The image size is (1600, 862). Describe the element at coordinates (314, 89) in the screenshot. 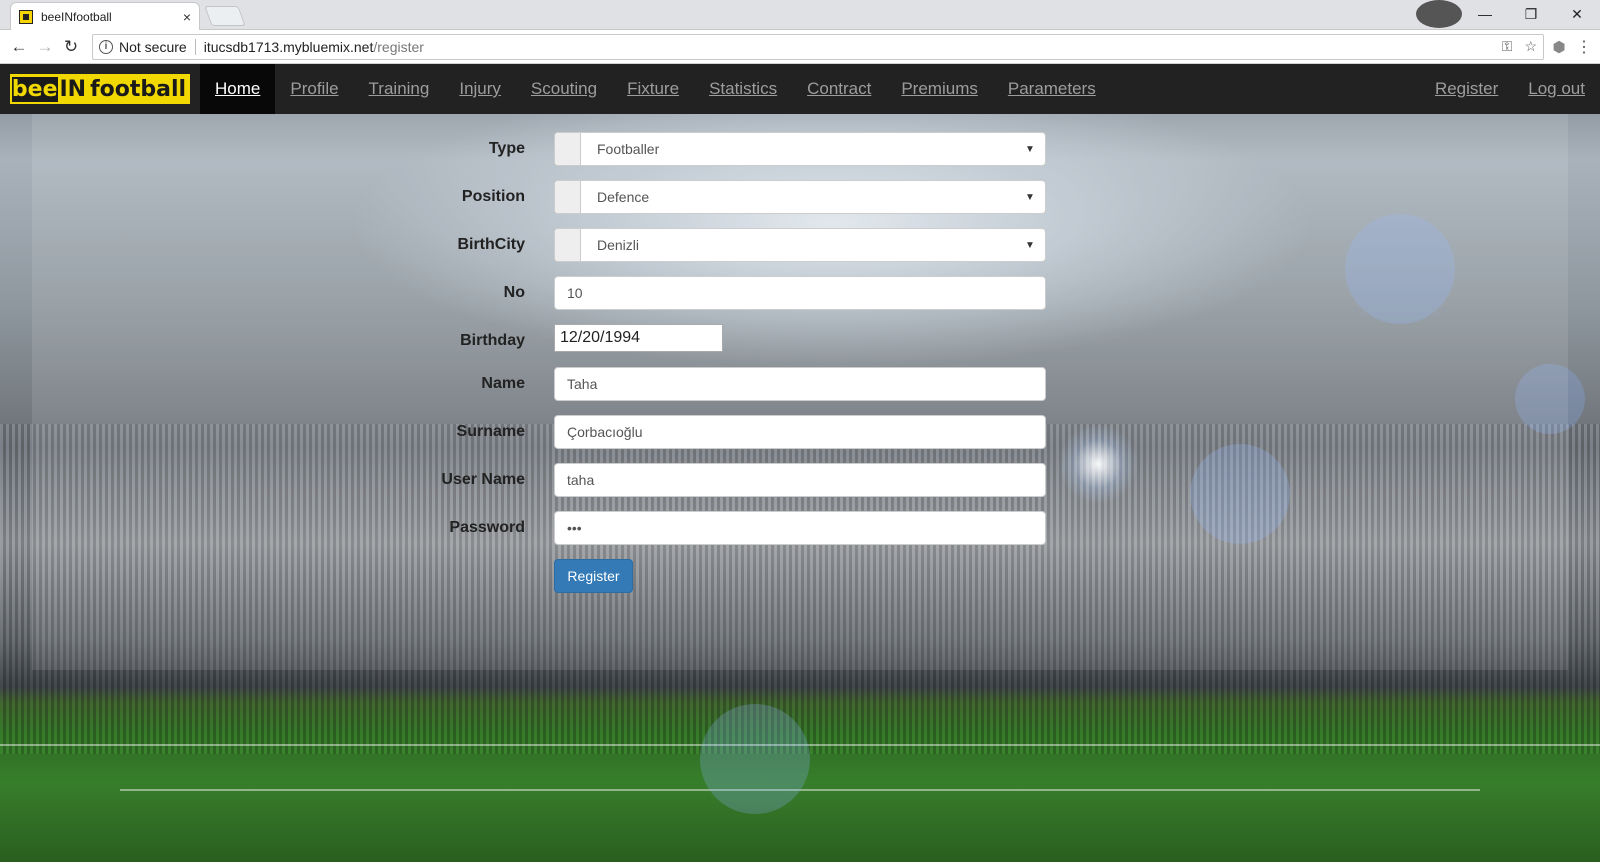

I see `nav-profile: Profile` at that location.